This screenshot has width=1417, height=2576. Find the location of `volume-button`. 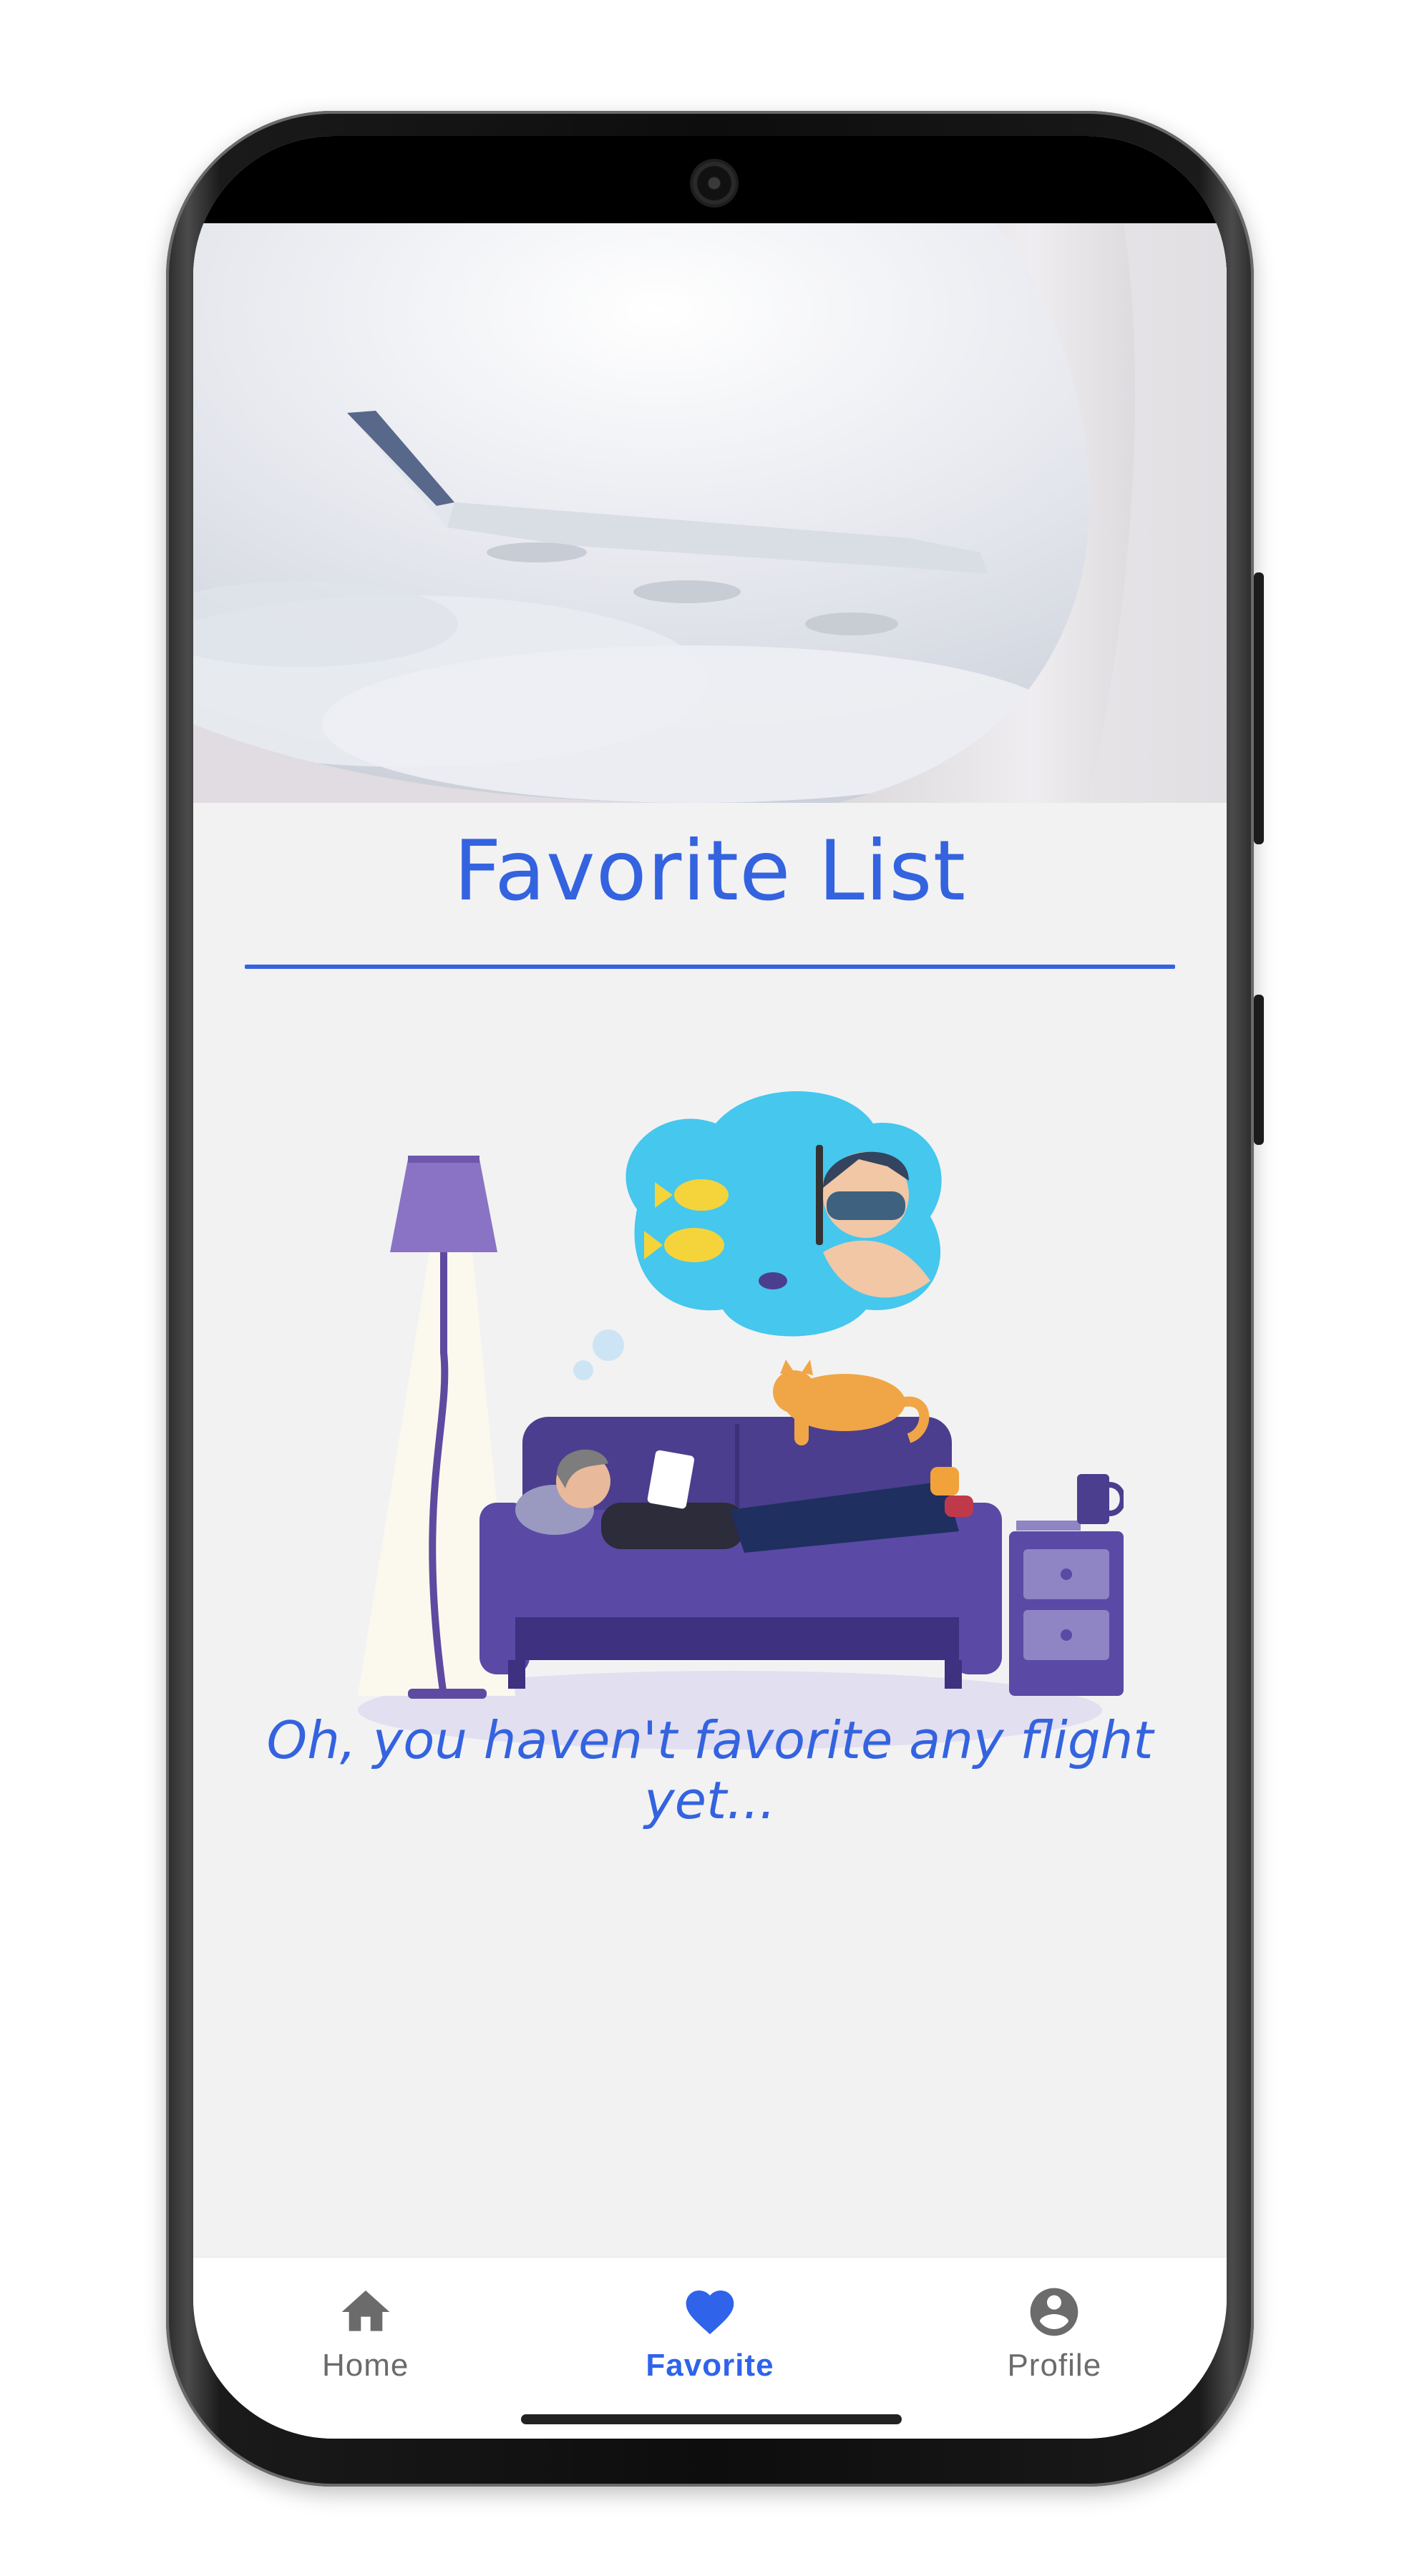

volume-button is located at coordinates (1259, 708).